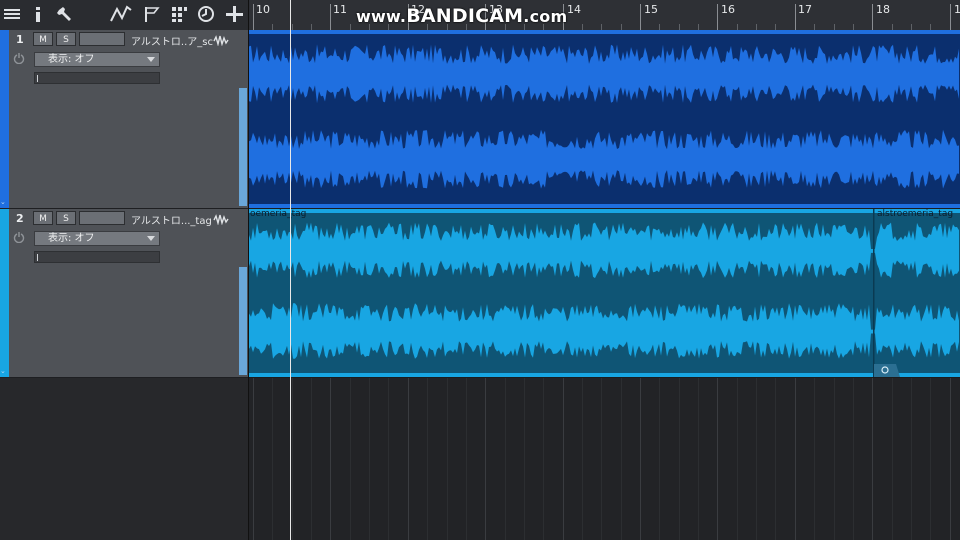 This screenshot has height=540, width=960. What do you see at coordinates (381, 16) in the screenshot?
I see `watermark-prefix: www.` at bounding box center [381, 16].